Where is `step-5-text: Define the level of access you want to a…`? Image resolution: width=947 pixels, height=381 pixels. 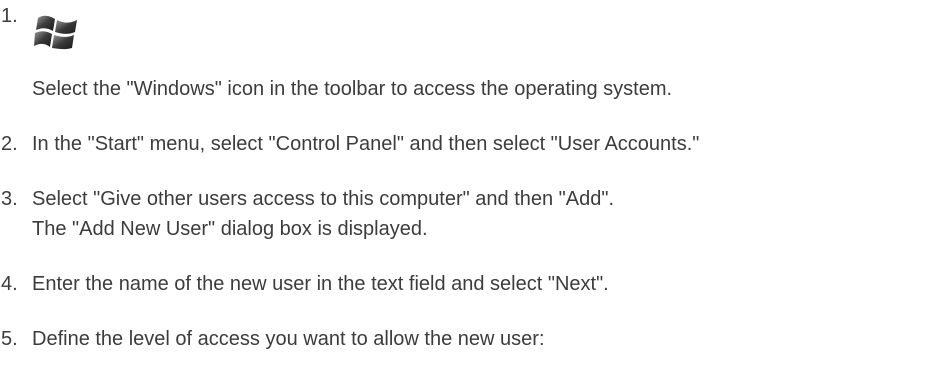
step-5-text: Define the level of access you want to a… is located at coordinates (288, 339).